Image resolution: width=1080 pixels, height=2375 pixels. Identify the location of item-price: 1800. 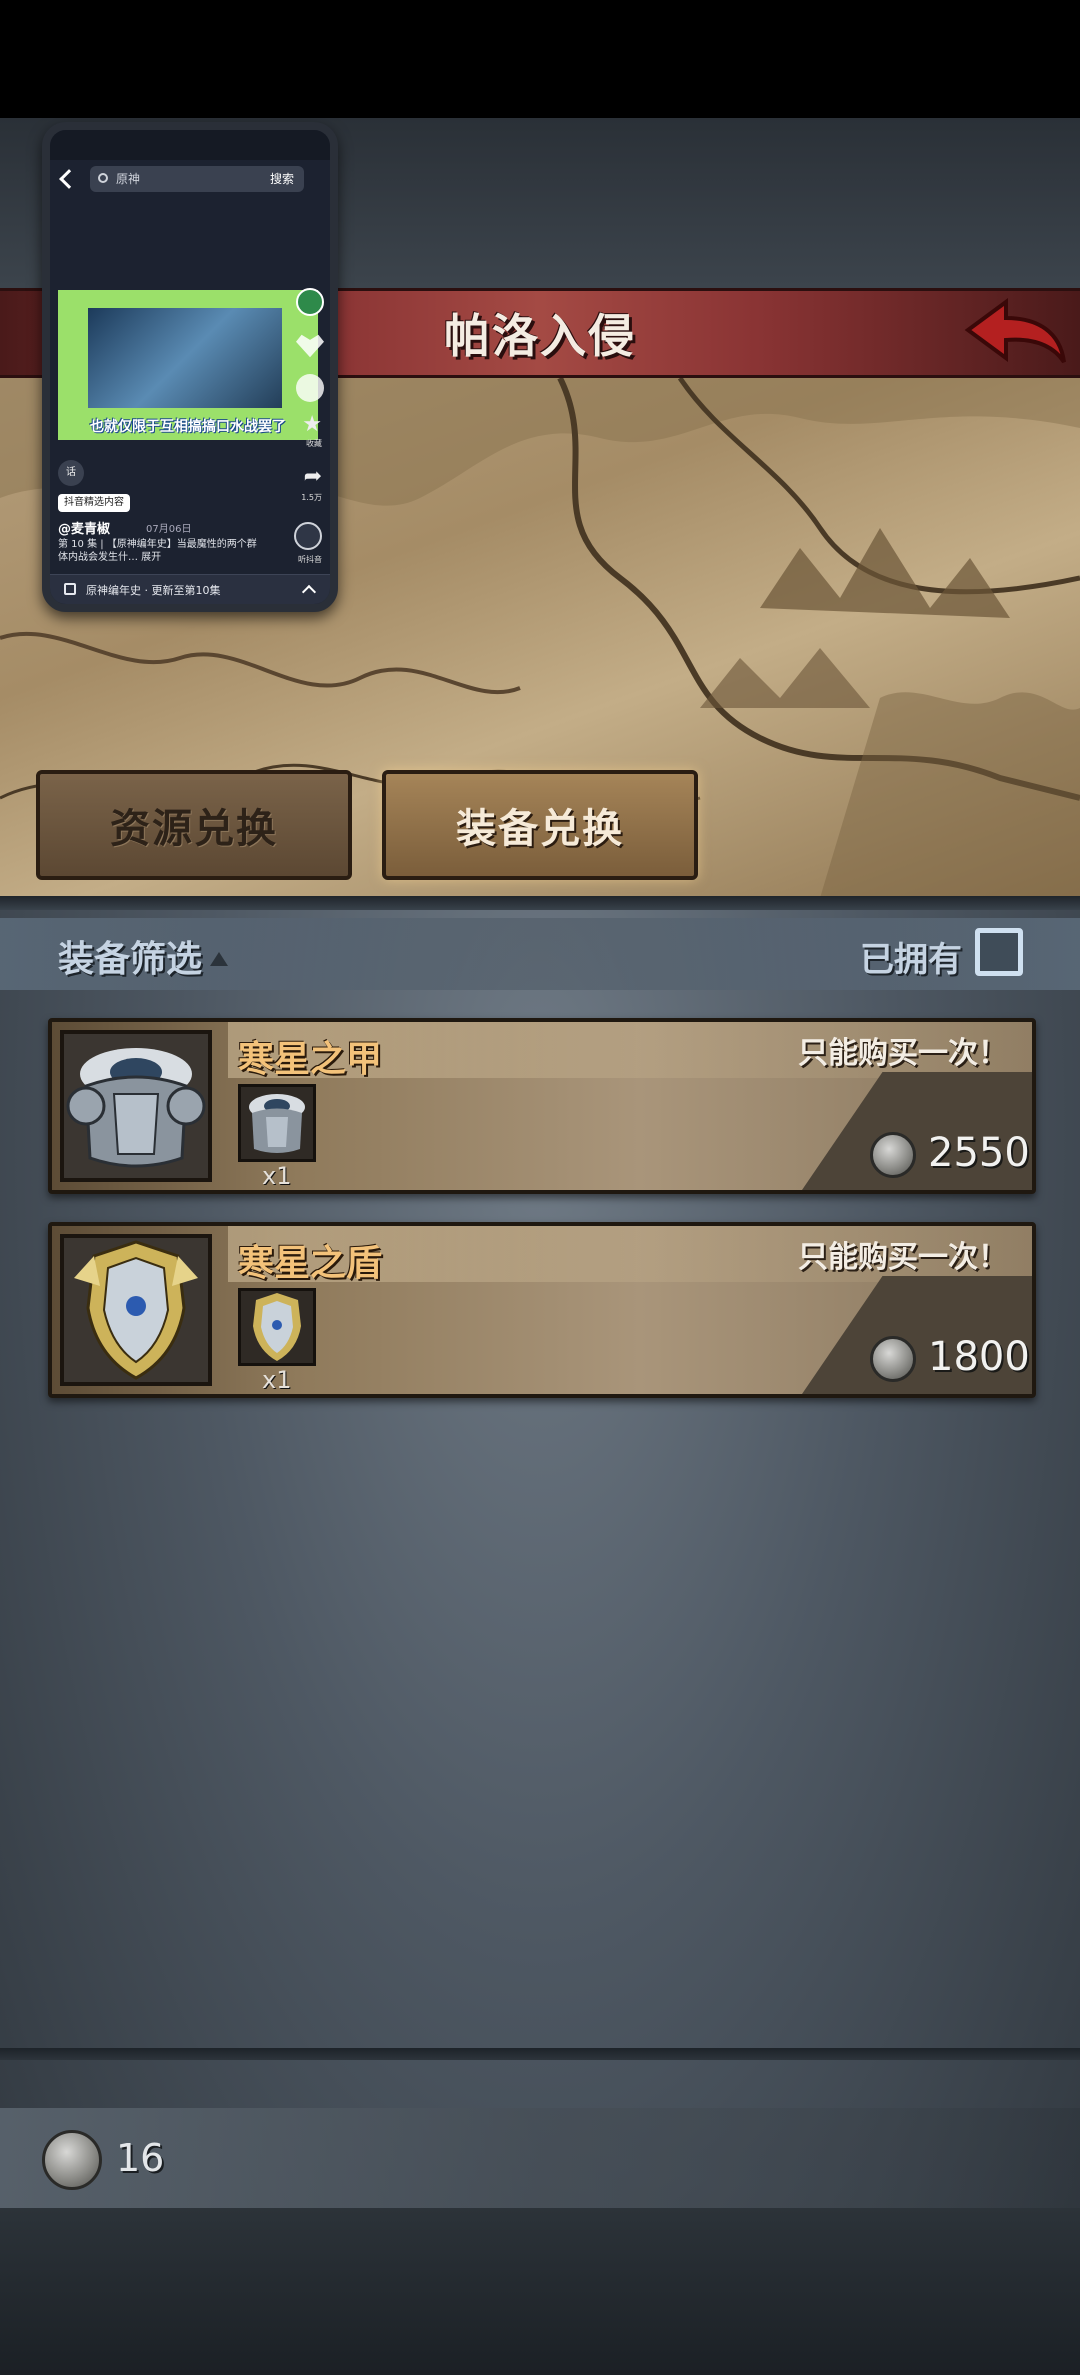
(979, 1357).